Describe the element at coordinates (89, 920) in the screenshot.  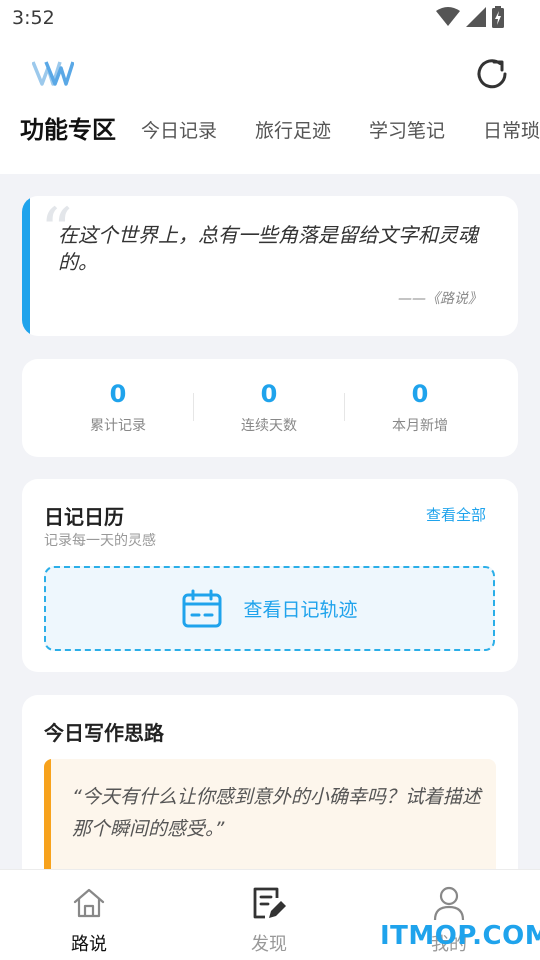
I see `nav-home: 路说` at that location.